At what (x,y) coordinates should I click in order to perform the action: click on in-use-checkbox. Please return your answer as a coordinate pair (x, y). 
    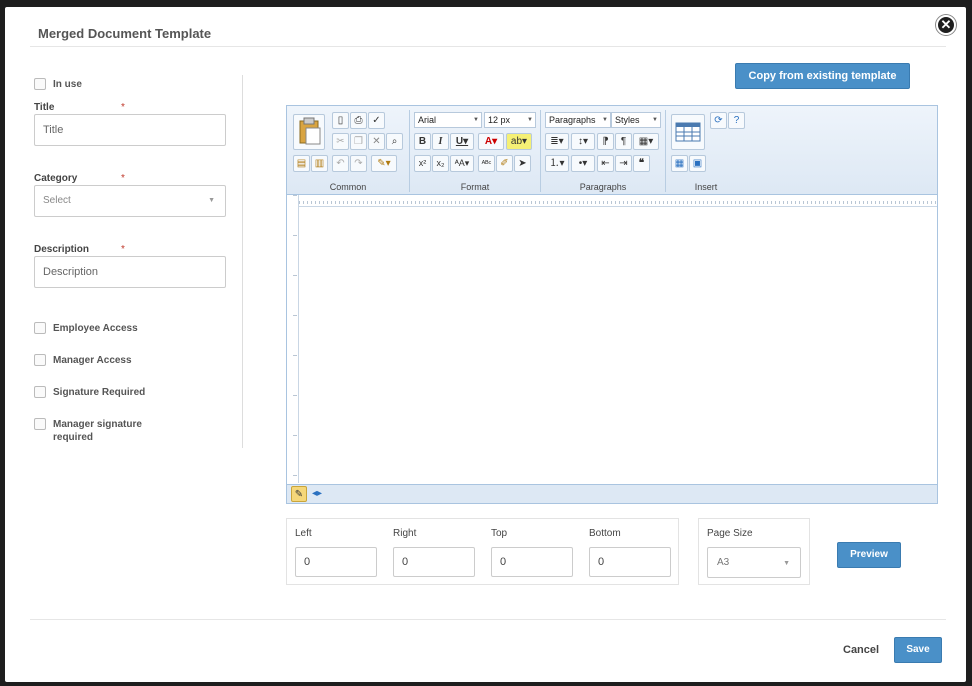
    Looking at the image, I should click on (40, 84).